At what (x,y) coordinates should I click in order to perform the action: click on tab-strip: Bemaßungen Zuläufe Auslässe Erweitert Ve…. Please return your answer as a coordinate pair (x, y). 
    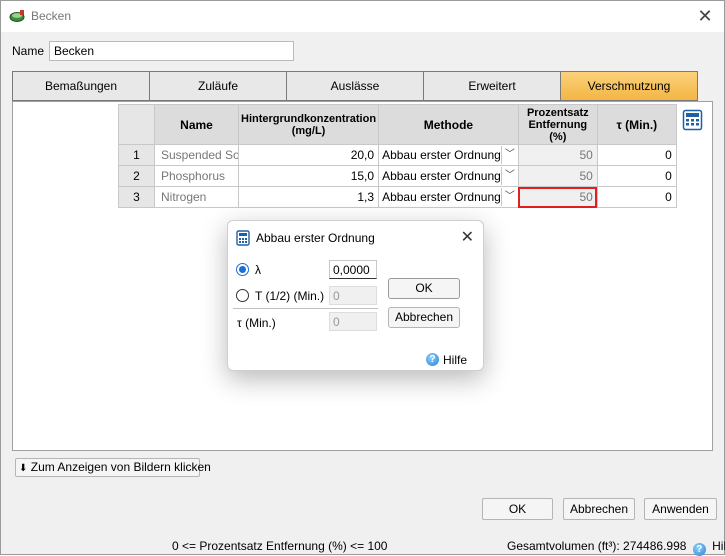
    Looking at the image, I should click on (355, 86).